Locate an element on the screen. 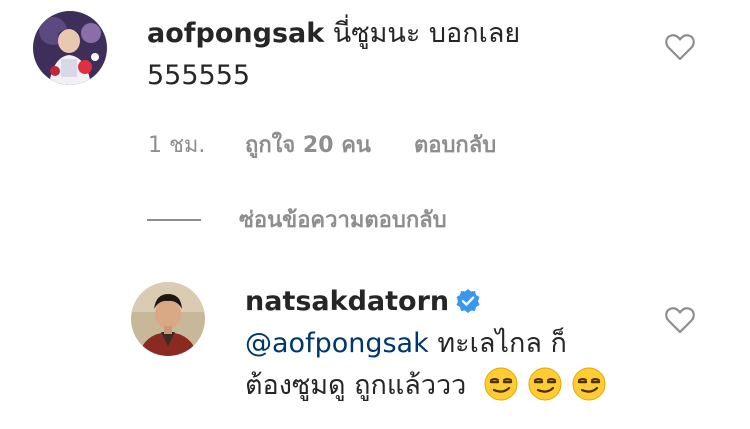  hide-replies-button: ซ่อนข้อความตอบกลับ is located at coordinates (297, 219).